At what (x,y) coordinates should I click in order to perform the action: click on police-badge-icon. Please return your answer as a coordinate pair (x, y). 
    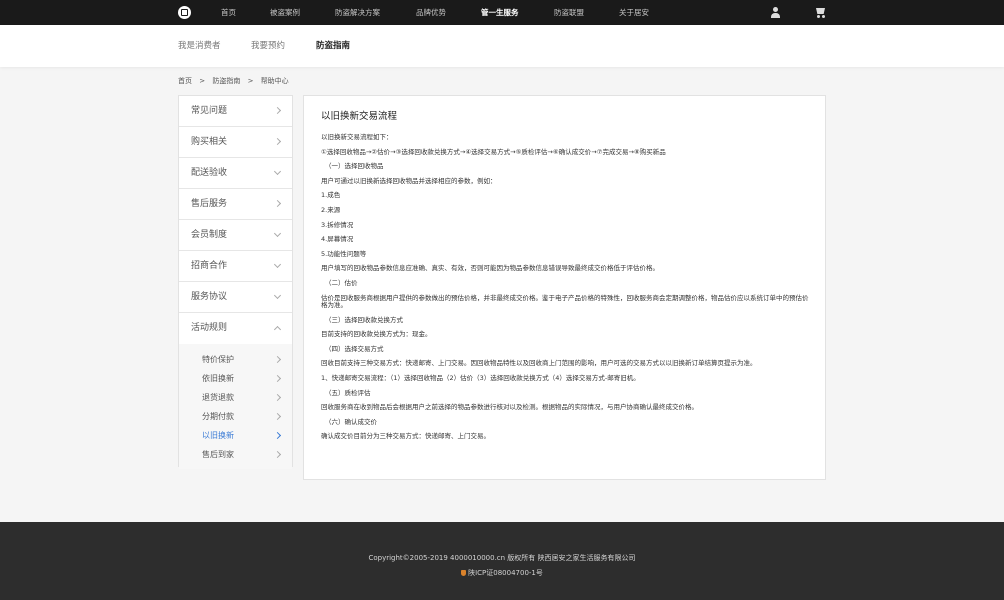
    Looking at the image, I should click on (464, 573).